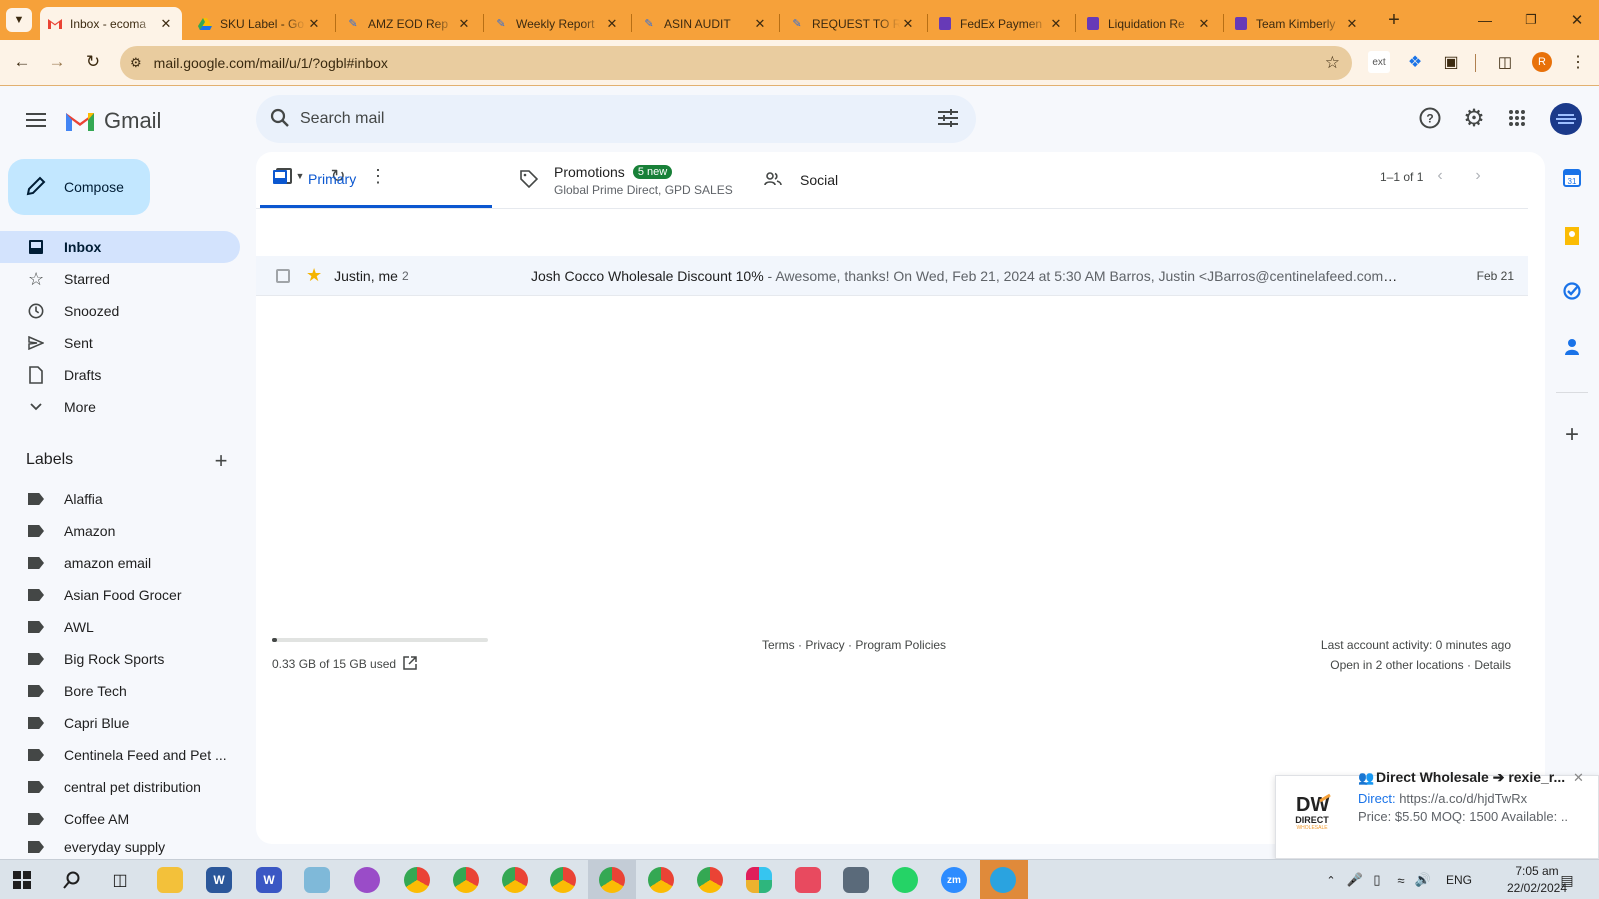  I want to click on tab-inbox: Inbox - ecoma ✕, so click(111, 23).